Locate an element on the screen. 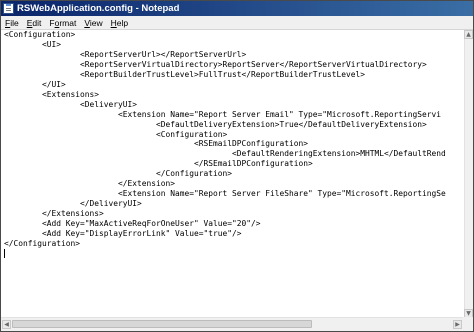  editor-line: <RSEmailDPConfiguration> is located at coordinates (156, 144).